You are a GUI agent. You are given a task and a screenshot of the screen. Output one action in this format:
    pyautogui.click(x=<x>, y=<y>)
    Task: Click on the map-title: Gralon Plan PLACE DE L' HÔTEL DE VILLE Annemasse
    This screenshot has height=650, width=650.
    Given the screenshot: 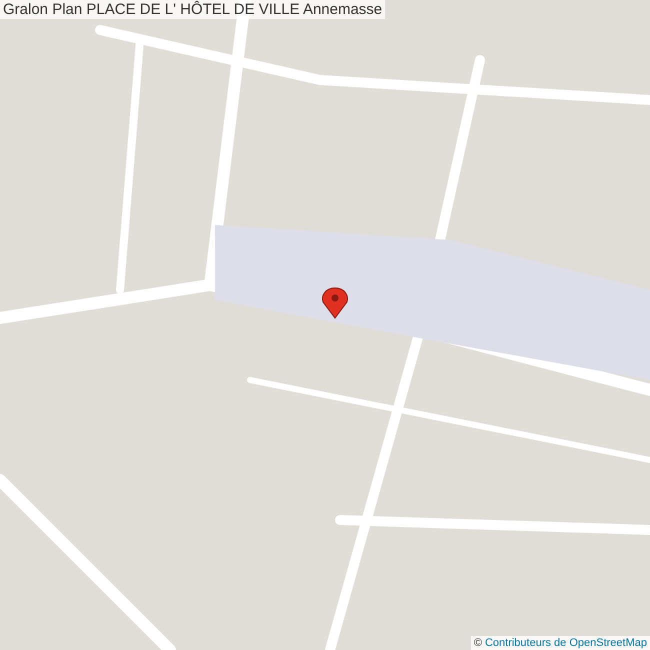 What is the action you would take?
    pyautogui.click(x=193, y=9)
    